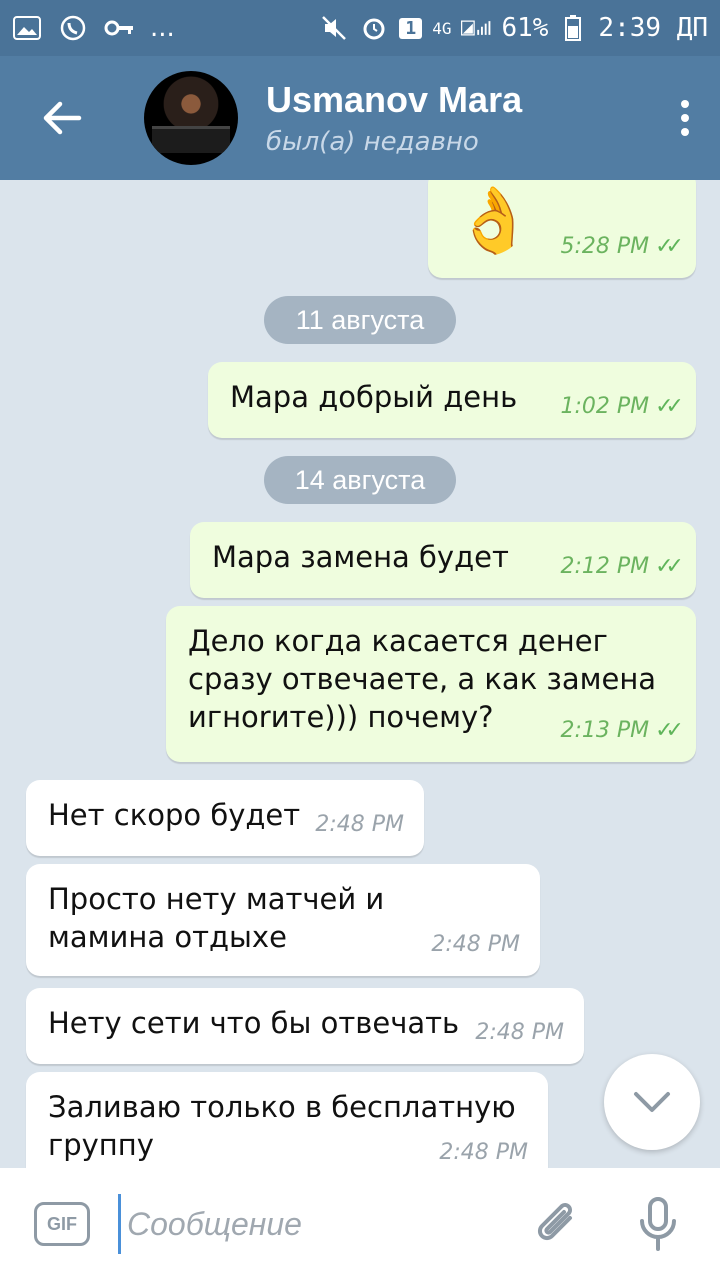  What do you see at coordinates (174, 815) in the screenshot?
I see `message-text: Нет скоро будет` at bounding box center [174, 815].